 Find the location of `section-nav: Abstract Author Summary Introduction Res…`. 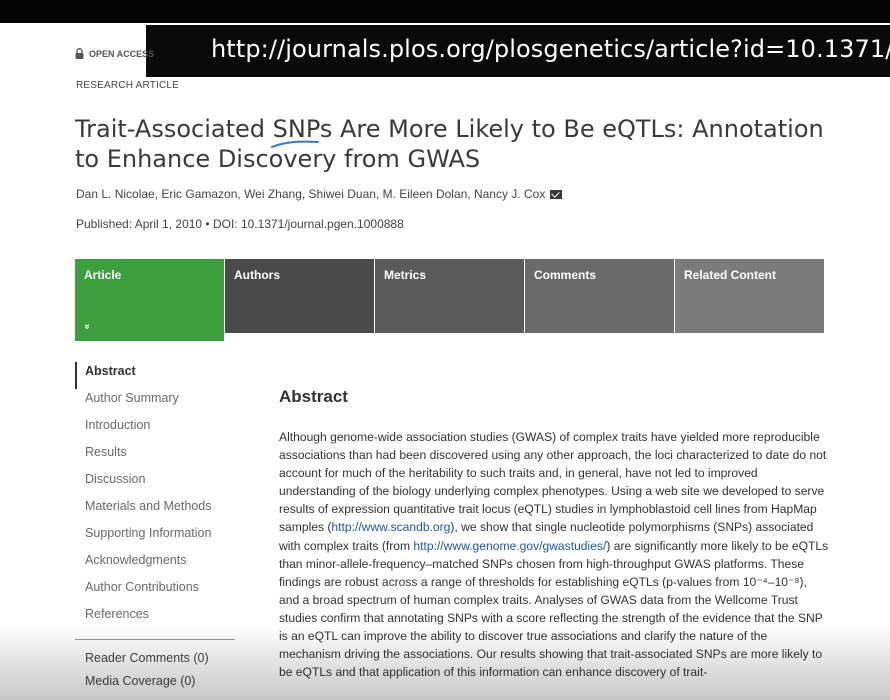

section-nav: Abstract Author Summary Introduction Res… is located at coordinates (155, 497).